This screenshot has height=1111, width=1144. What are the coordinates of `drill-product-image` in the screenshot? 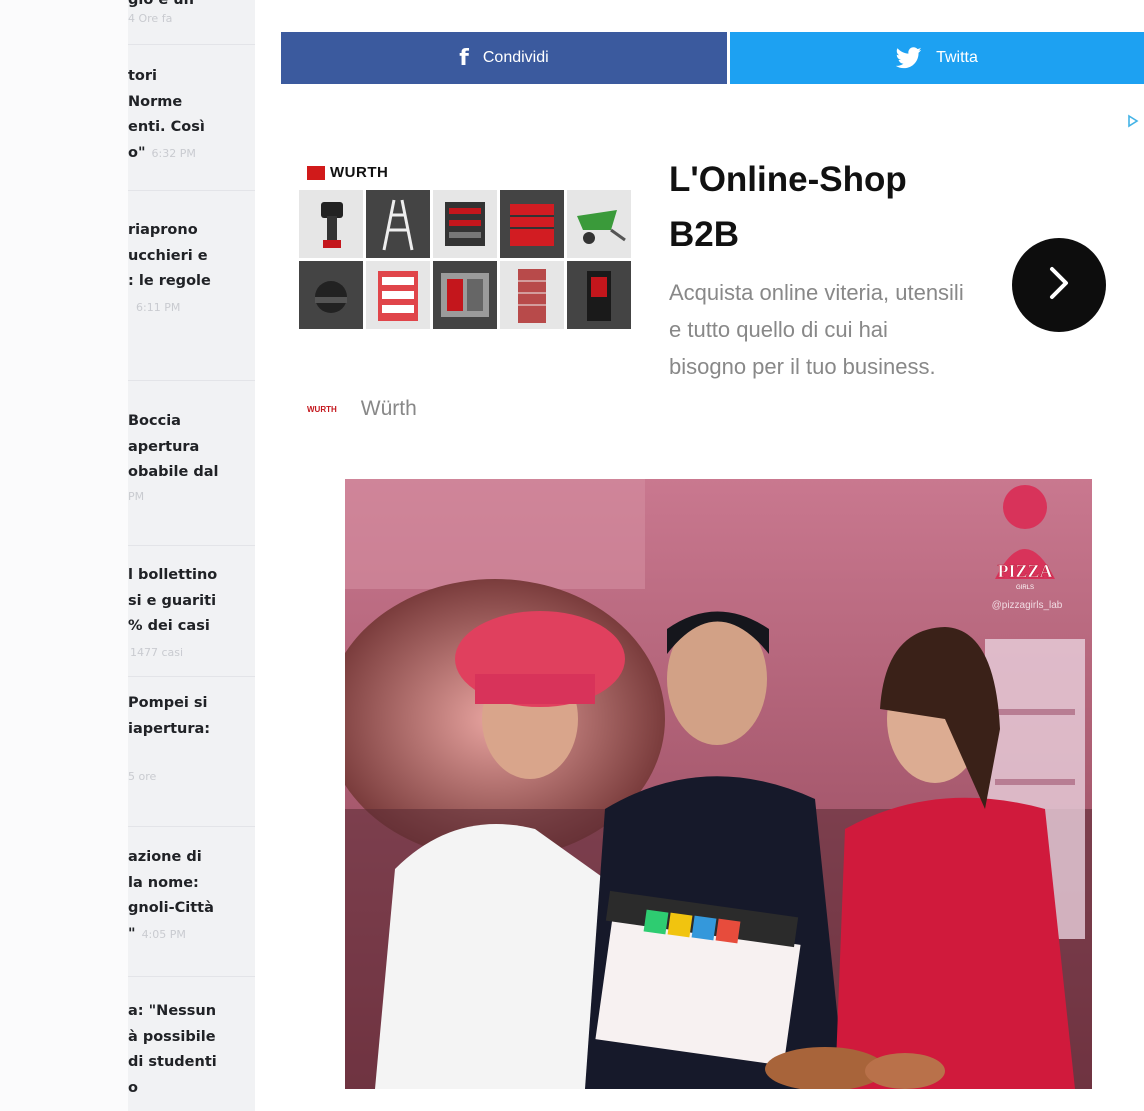 It's located at (331, 224).